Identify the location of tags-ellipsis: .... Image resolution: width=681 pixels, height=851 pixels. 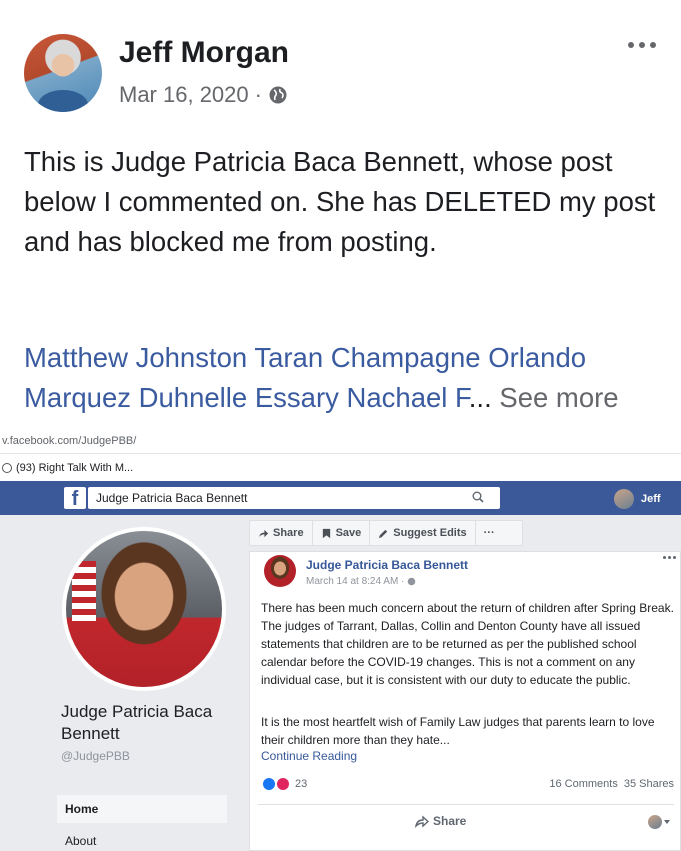
(480, 397).